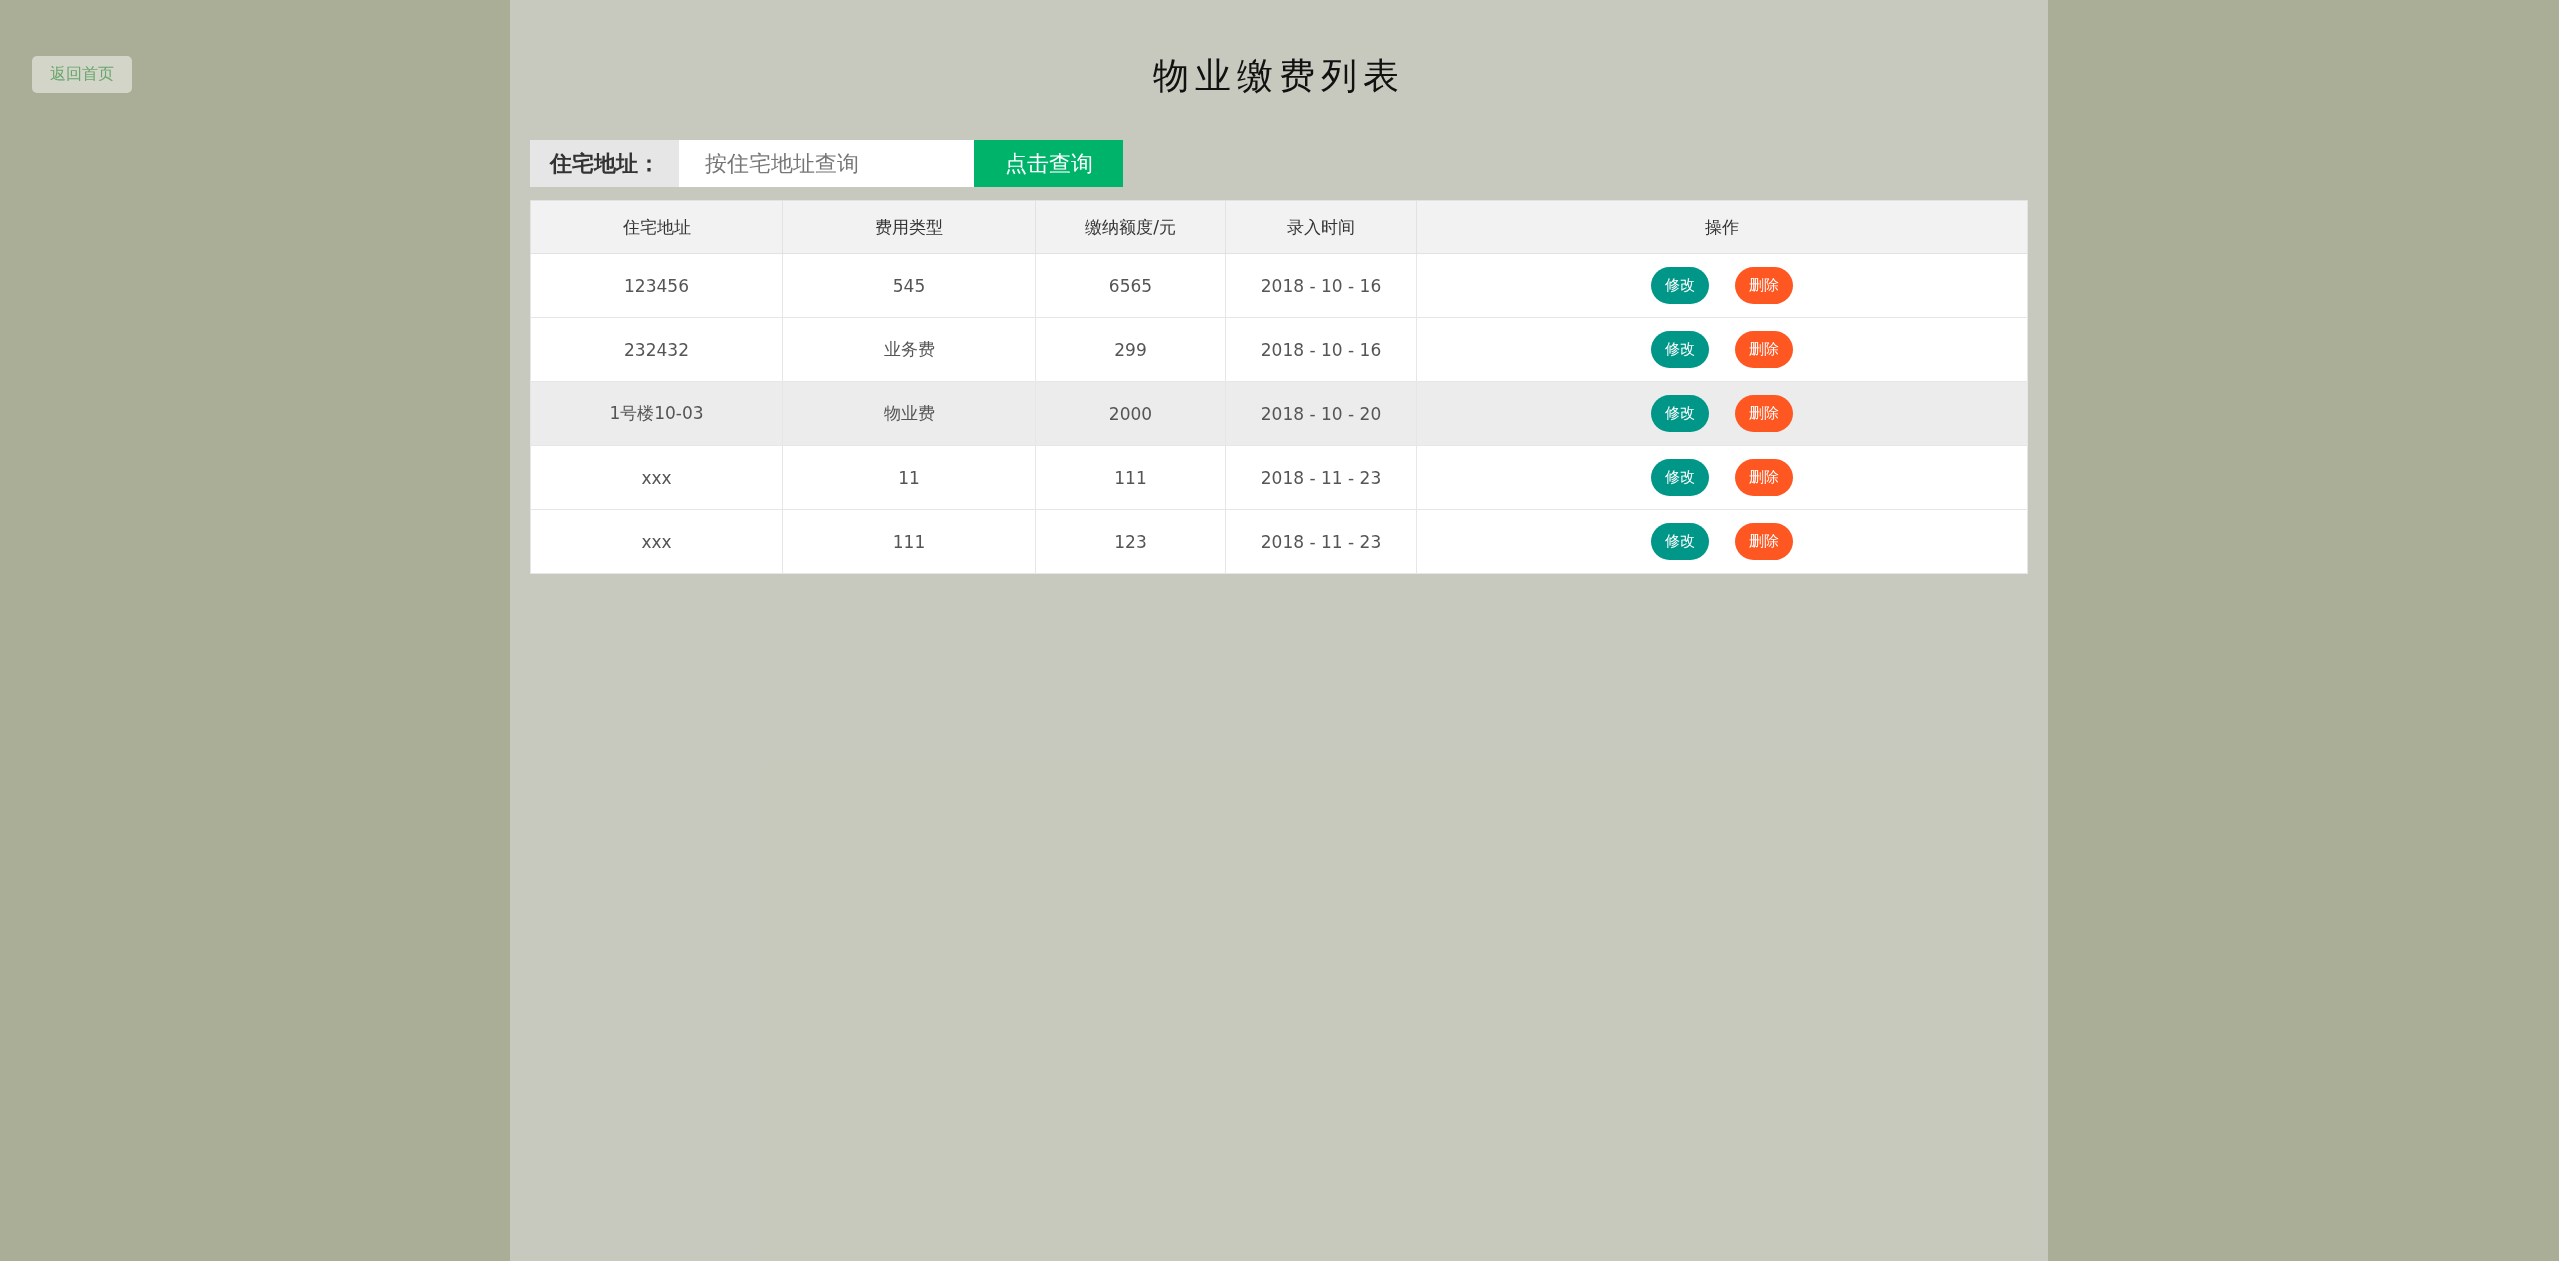 This screenshot has width=2559, height=1261. I want to click on column-header: 操作, so click(1722, 227).